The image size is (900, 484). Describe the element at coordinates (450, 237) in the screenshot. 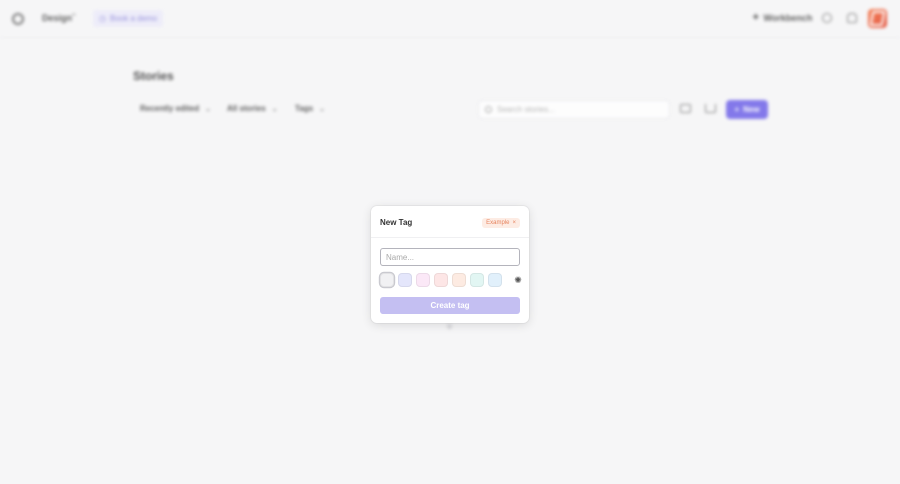

I see `dialog-divider` at that location.